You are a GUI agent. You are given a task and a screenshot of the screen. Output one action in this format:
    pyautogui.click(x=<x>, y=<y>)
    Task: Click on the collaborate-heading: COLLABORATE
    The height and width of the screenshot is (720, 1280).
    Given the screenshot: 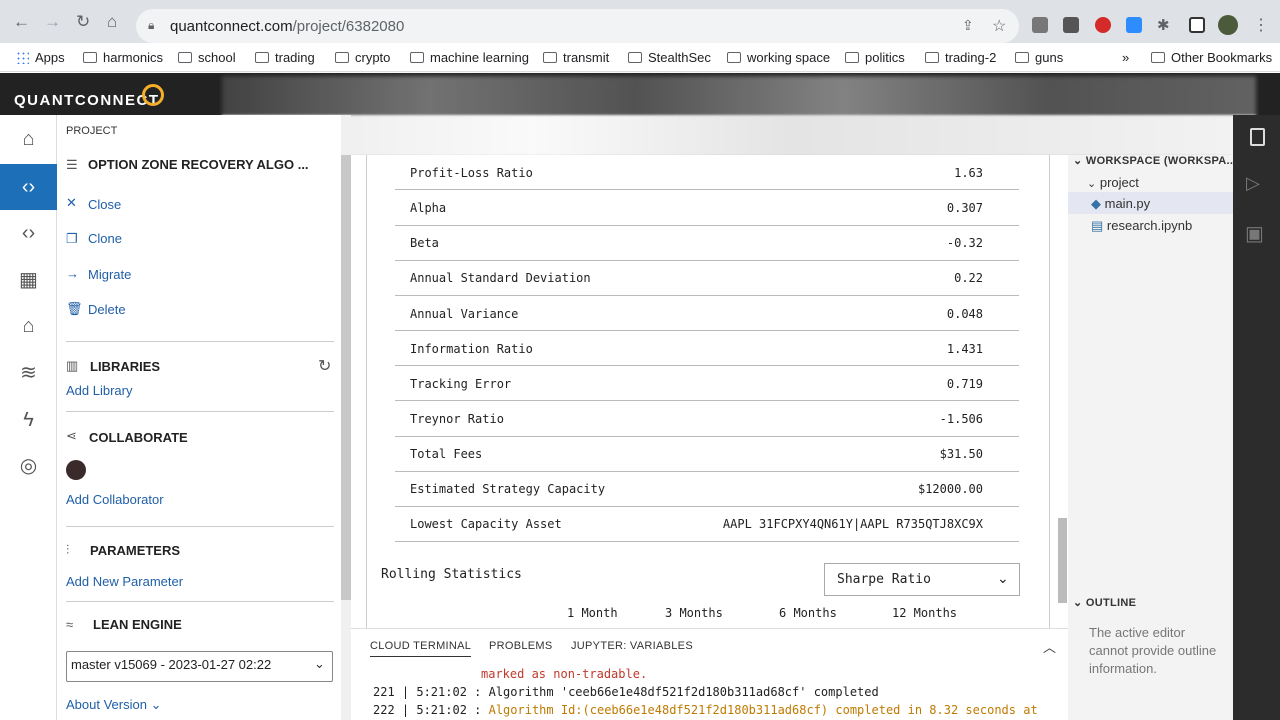 What is the action you would take?
    pyautogui.click(x=138, y=437)
    